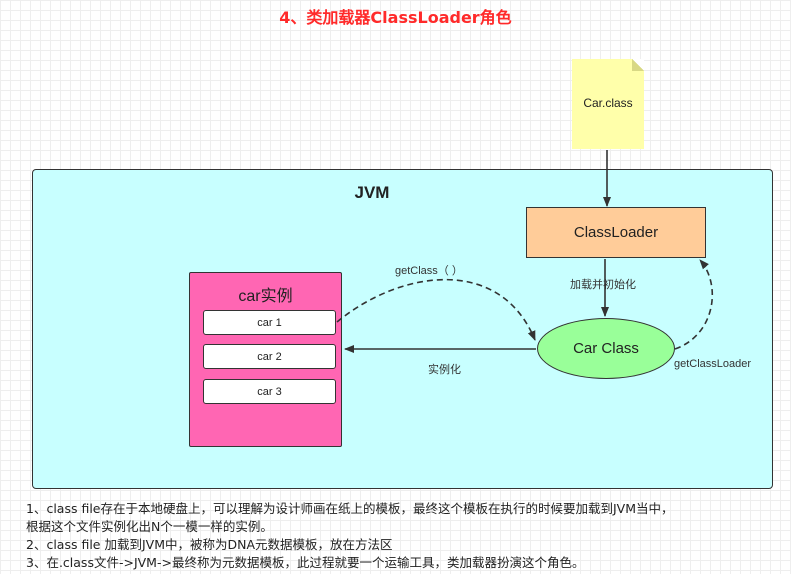  What do you see at coordinates (149, 526) in the screenshot?
I see `note-line-2: 根据这个文件实例化出N个一模一样的实例。` at bounding box center [149, 526].